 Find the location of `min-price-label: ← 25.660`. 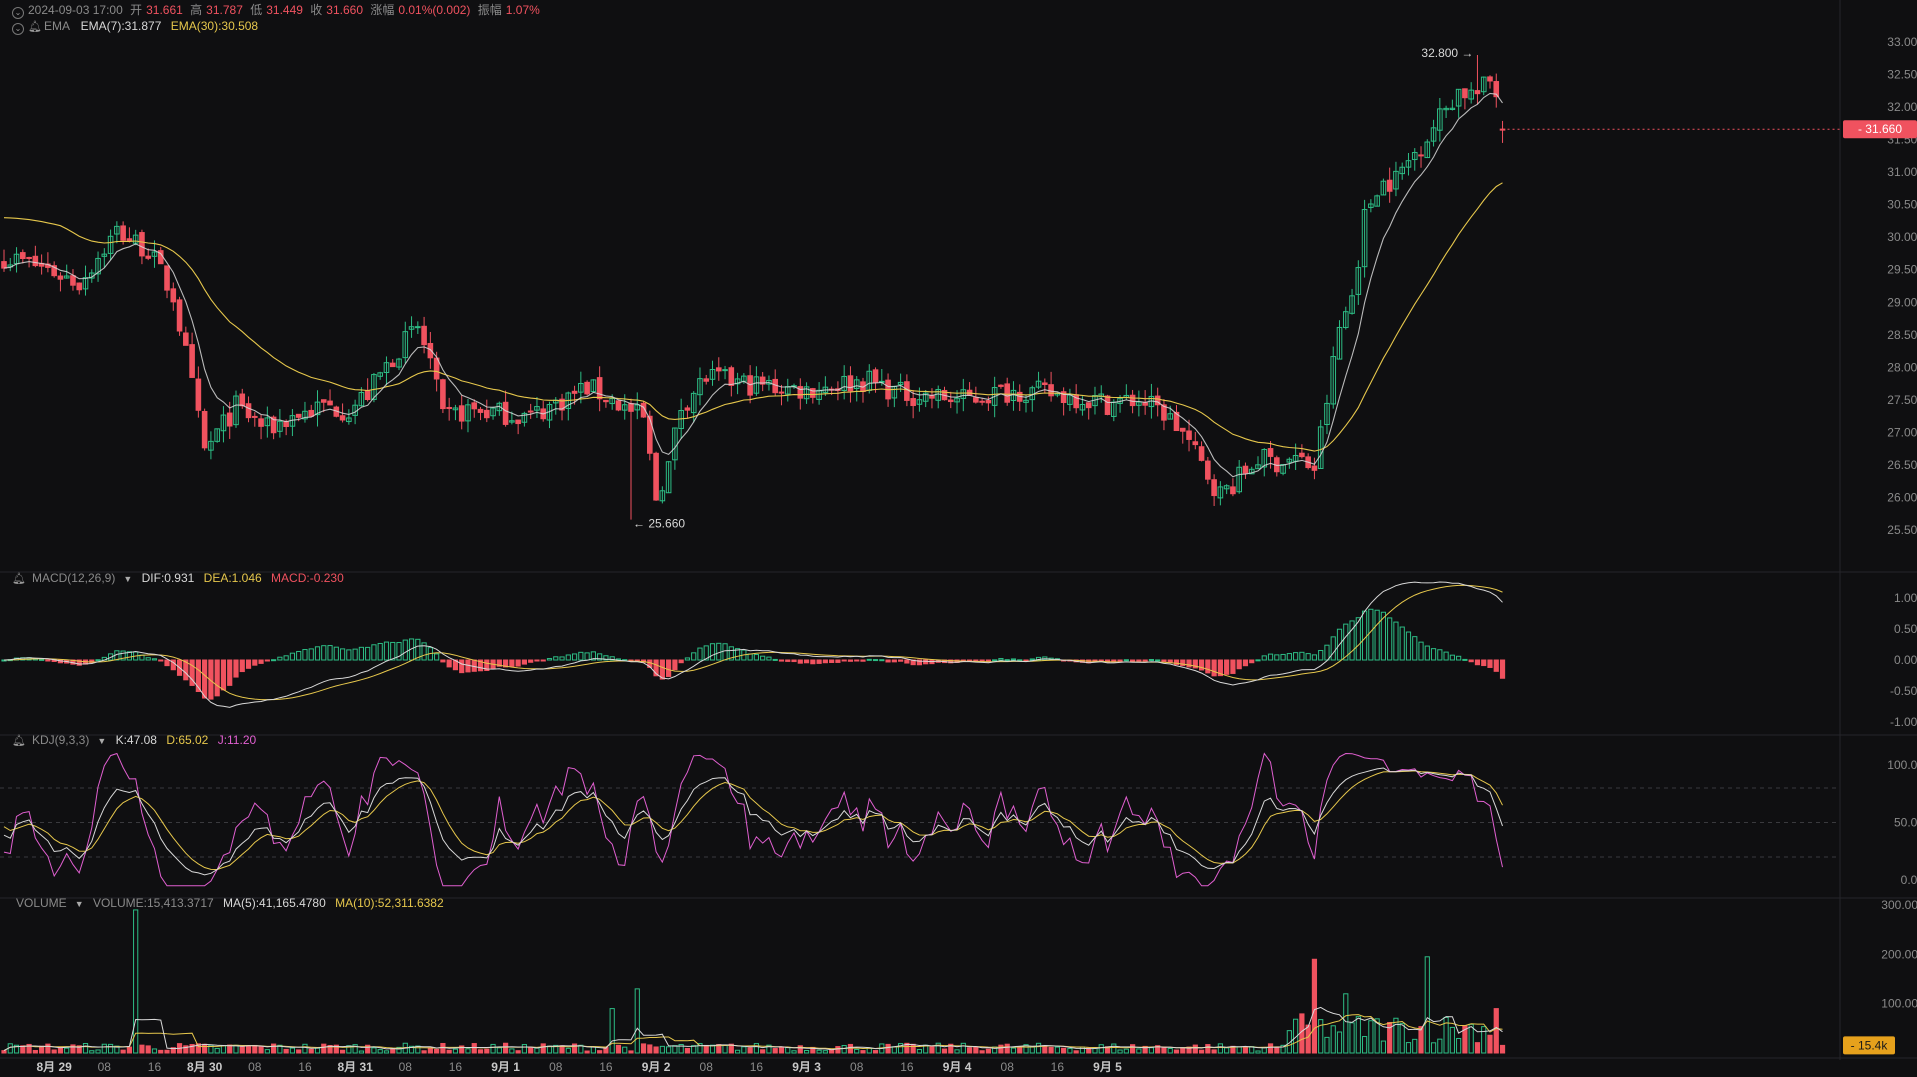

min-price-label: ← 25.660 is located at coordinates (659, 524).